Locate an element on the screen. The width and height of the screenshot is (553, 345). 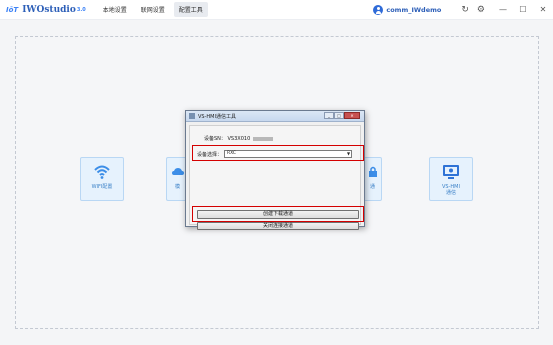
window-controls-area: comm_IWdemo ↻ ⚙ — ☐ ✕ is located at coordinates (463, 10).